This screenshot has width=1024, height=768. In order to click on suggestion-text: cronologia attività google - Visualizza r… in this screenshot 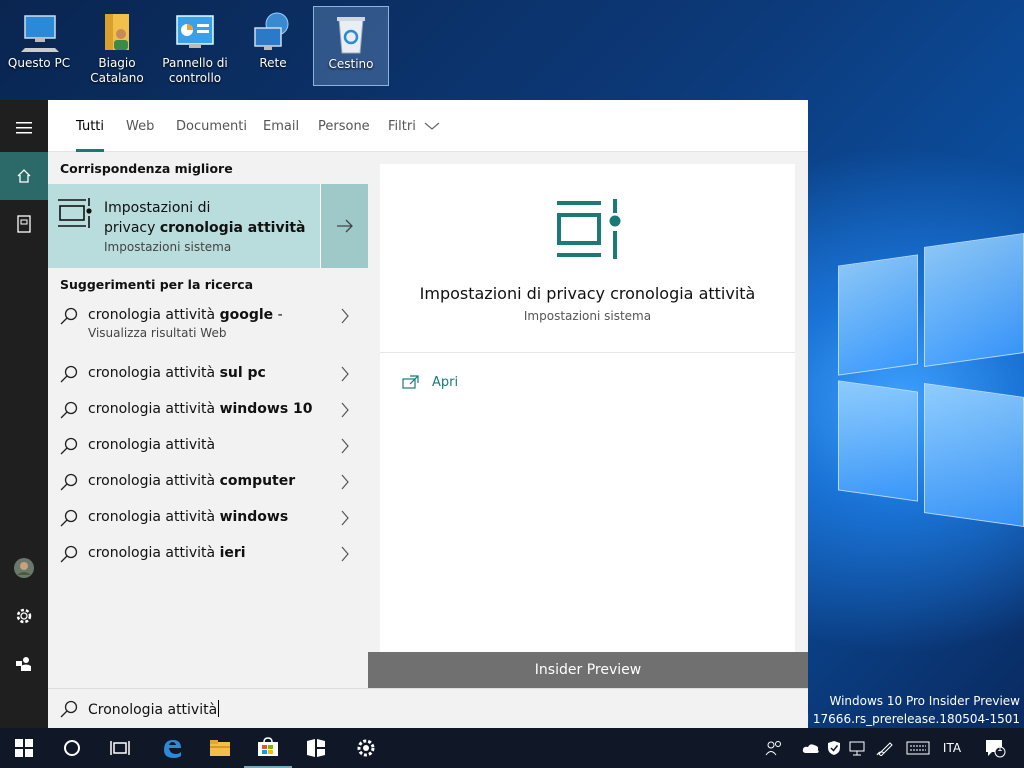, I will do `click(185, 323)`.